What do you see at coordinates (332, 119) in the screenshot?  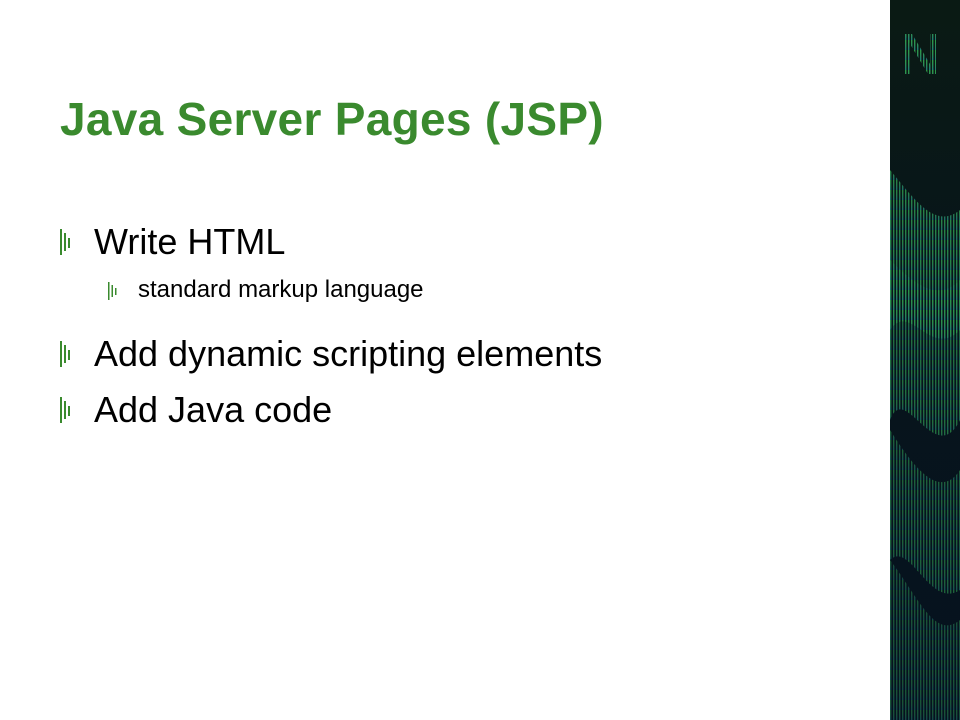 I see `slide-title: Java Server Pages (JSP)` at bounding box center [332, 119].